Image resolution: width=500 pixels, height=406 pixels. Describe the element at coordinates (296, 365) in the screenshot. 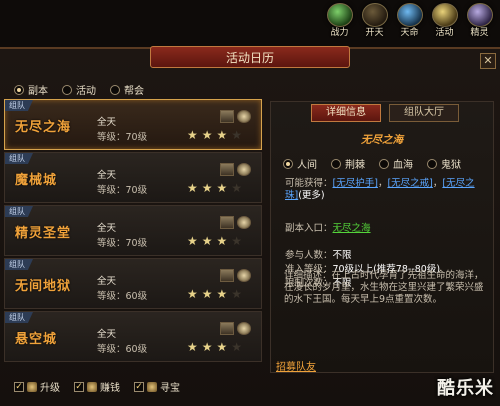

I see `recruit-teammates-link: 招募队友` at that location.